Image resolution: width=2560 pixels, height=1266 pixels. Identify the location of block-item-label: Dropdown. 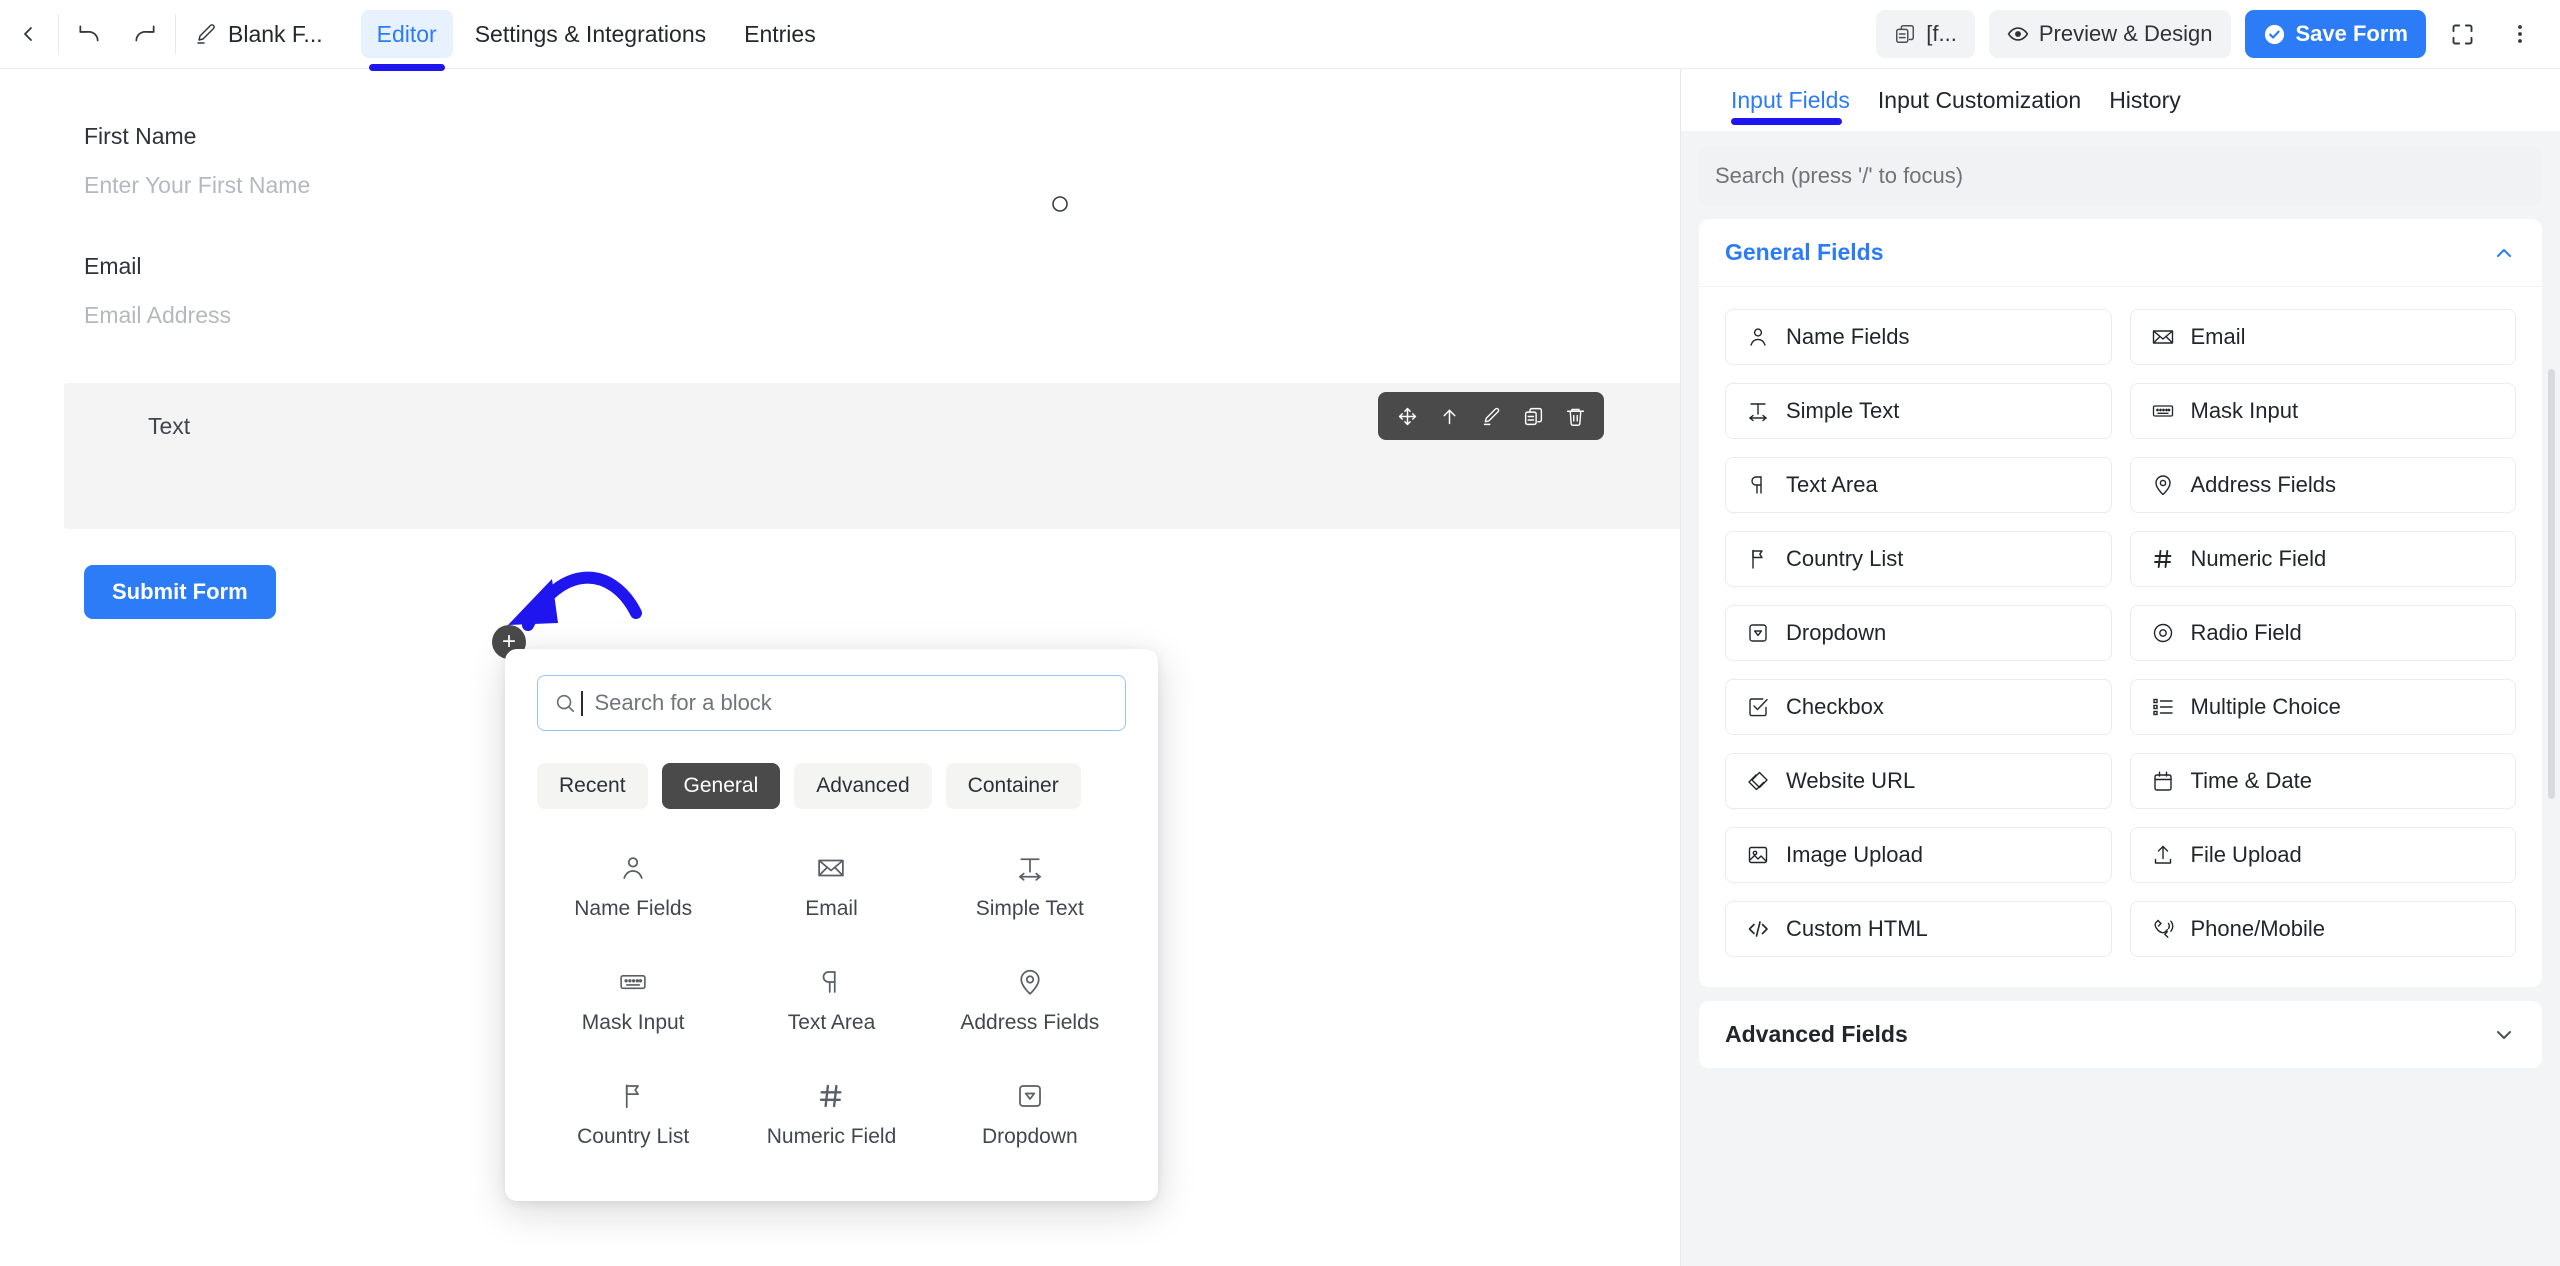
(1029, 1136).